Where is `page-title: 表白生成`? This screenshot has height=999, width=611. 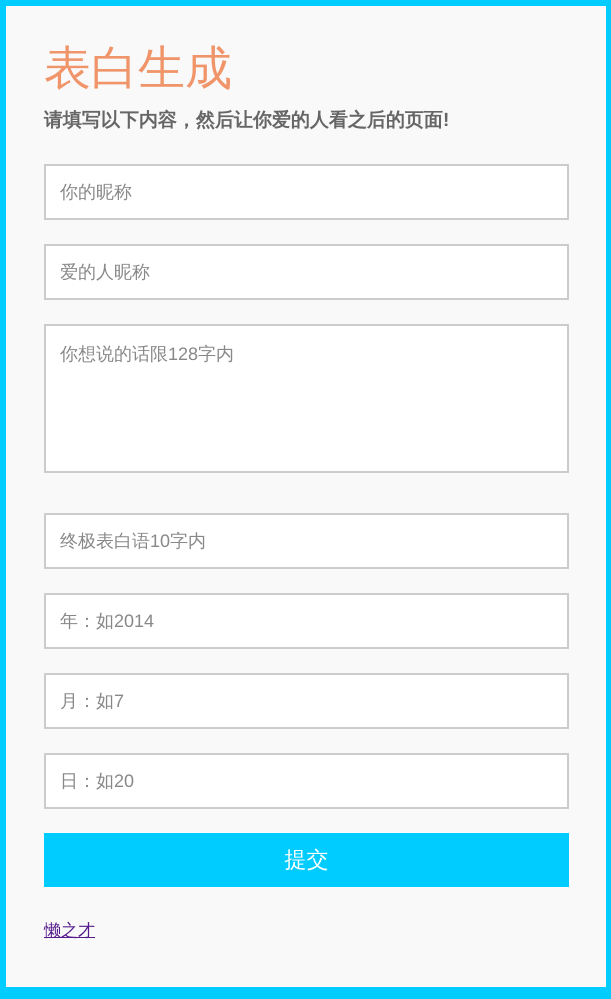
page-title: 表白生成 is located at coordinates (138, 68).